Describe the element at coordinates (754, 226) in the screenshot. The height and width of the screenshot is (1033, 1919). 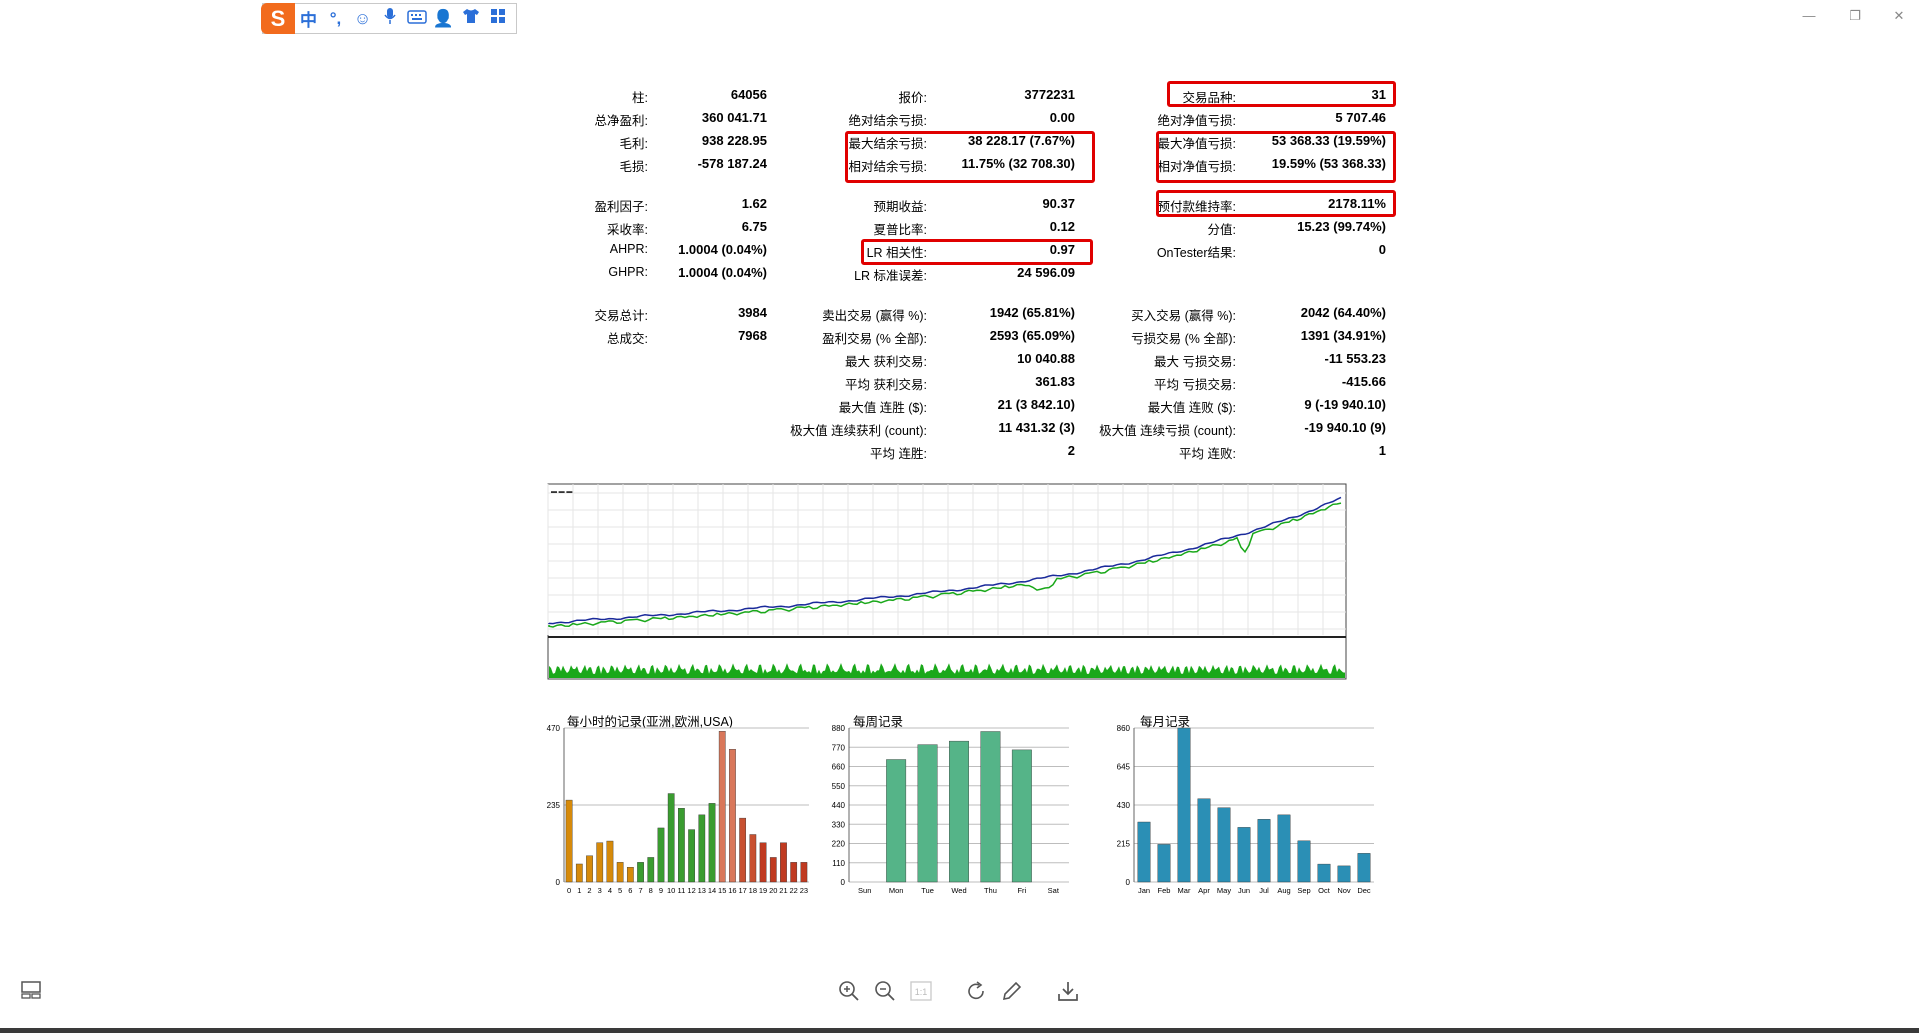
I see `stat-value: 6.75` at that location.